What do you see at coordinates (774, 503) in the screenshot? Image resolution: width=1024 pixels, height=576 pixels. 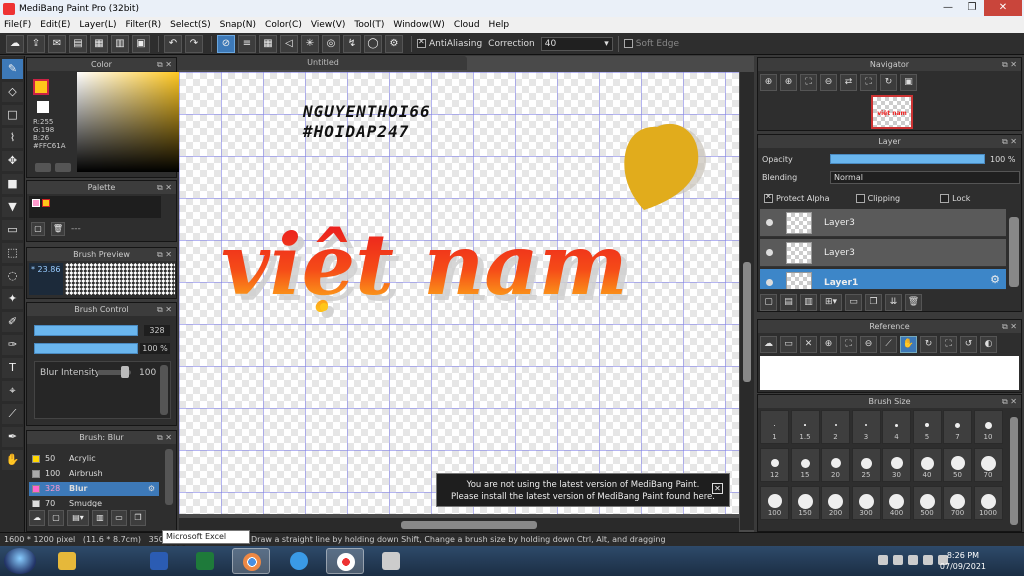 I see `brush-size-option: 100` at bounding box center [774, 503].